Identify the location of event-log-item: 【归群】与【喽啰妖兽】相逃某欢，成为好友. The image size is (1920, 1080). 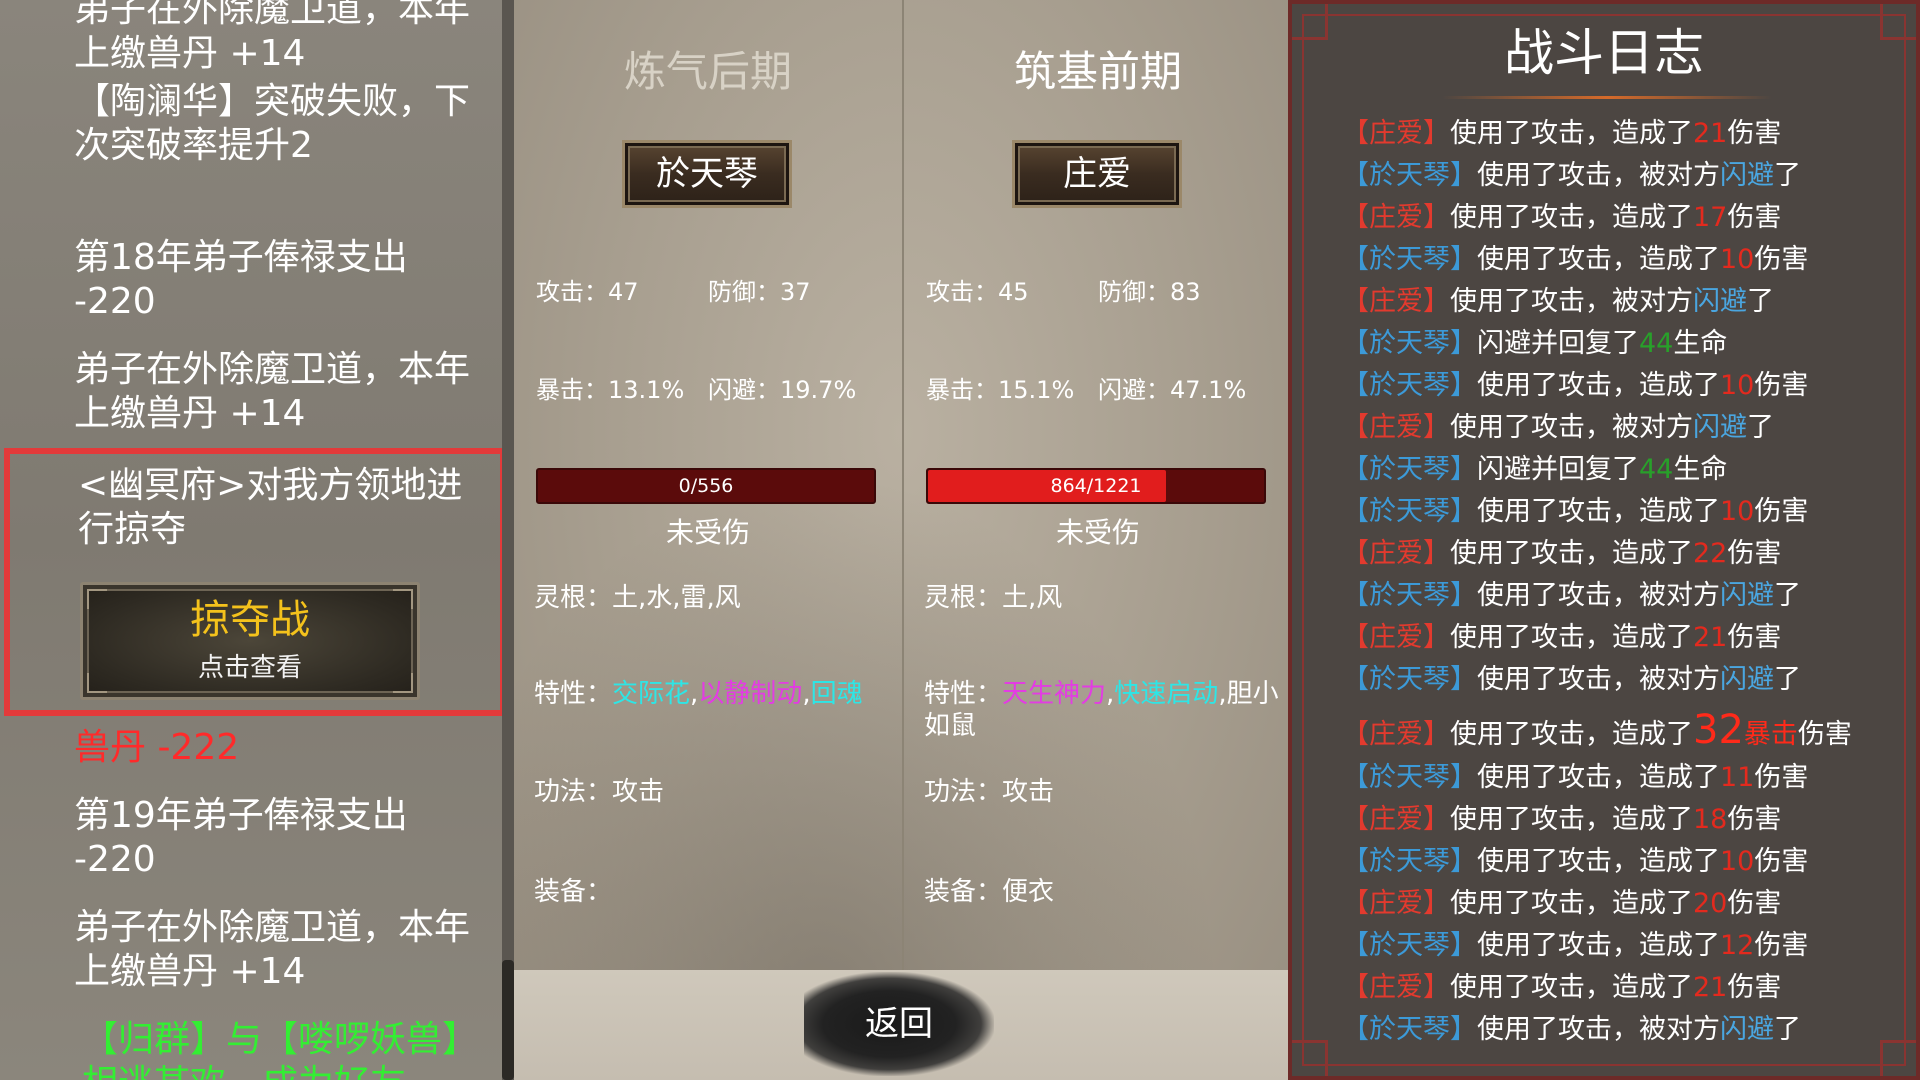
(280, 1049).